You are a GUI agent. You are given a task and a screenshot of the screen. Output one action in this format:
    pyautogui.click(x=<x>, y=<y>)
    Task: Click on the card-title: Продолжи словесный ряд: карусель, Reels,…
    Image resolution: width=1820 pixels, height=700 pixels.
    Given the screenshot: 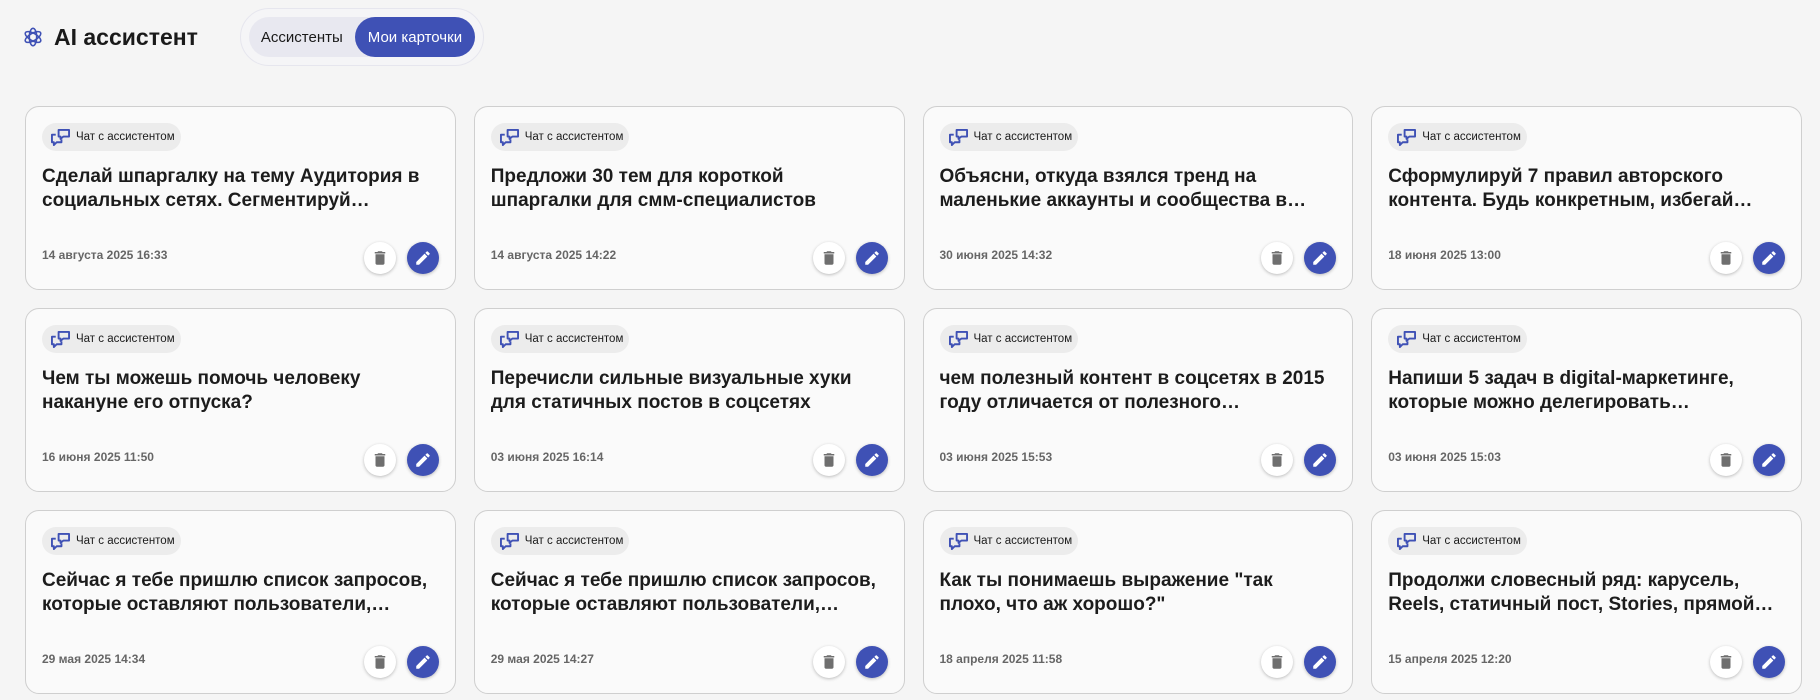 What is the action you would take?
    pyautogui.click(x=1581, y=592)
    